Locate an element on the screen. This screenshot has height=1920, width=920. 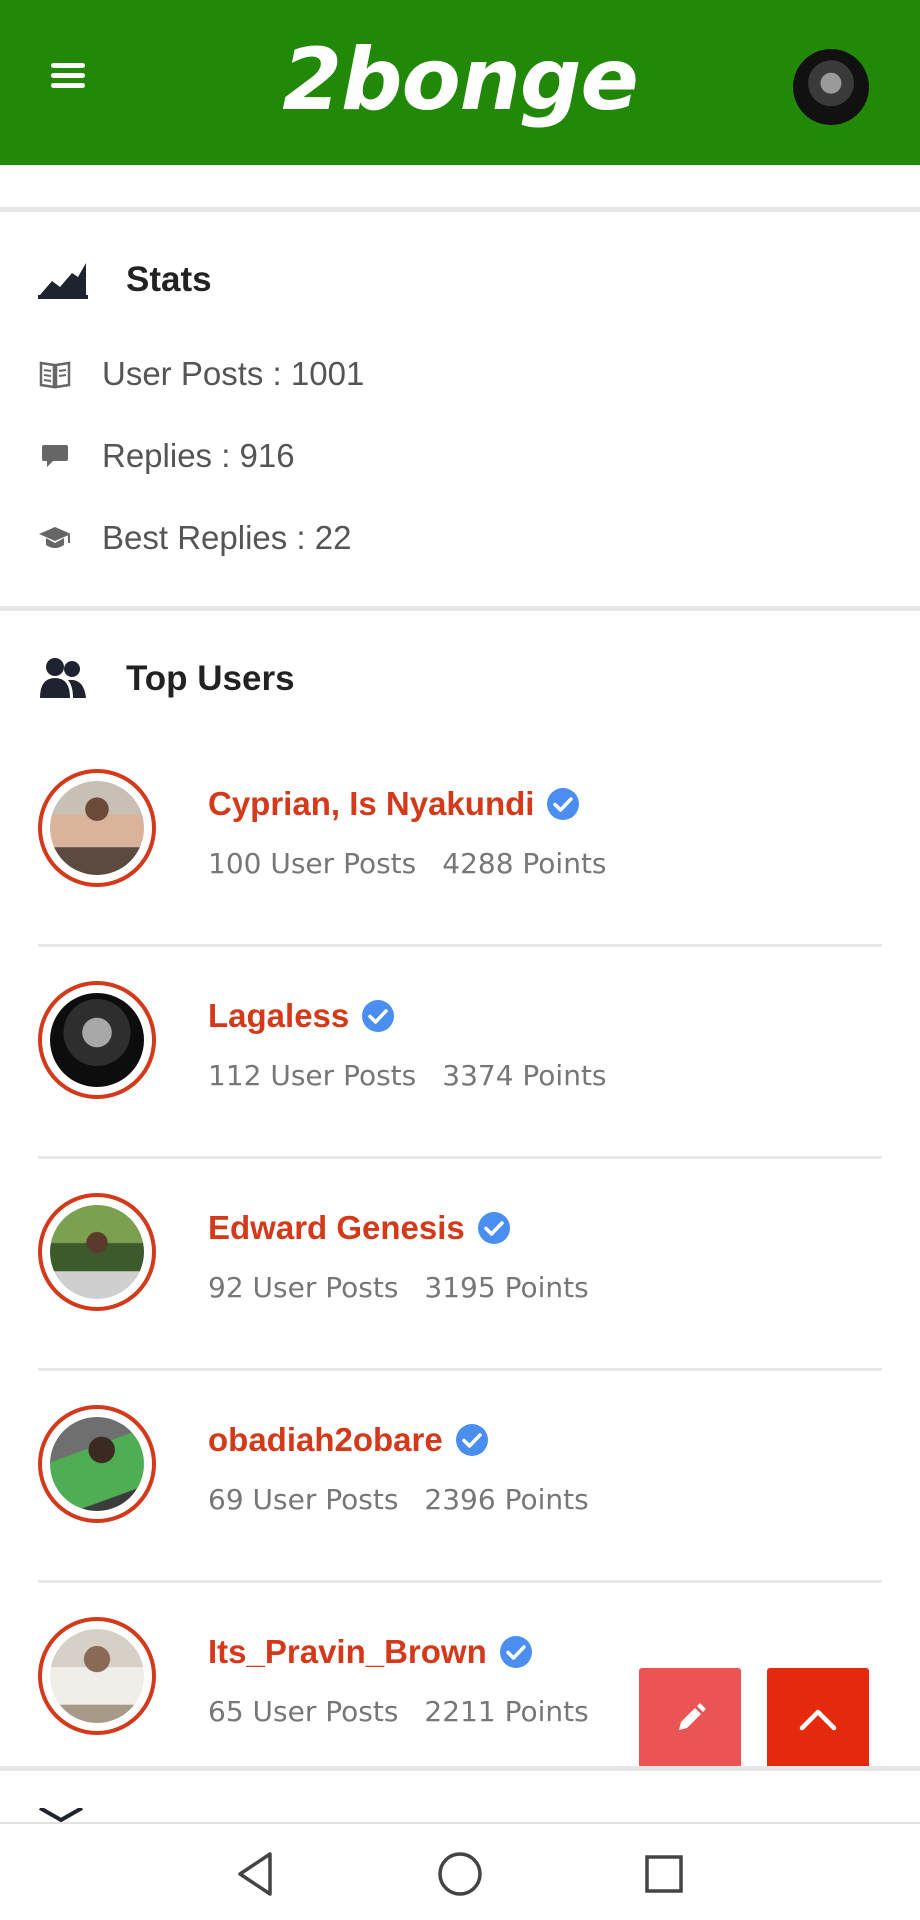
user-post-count: 100 User Posts is located at coordinates (312, 863).